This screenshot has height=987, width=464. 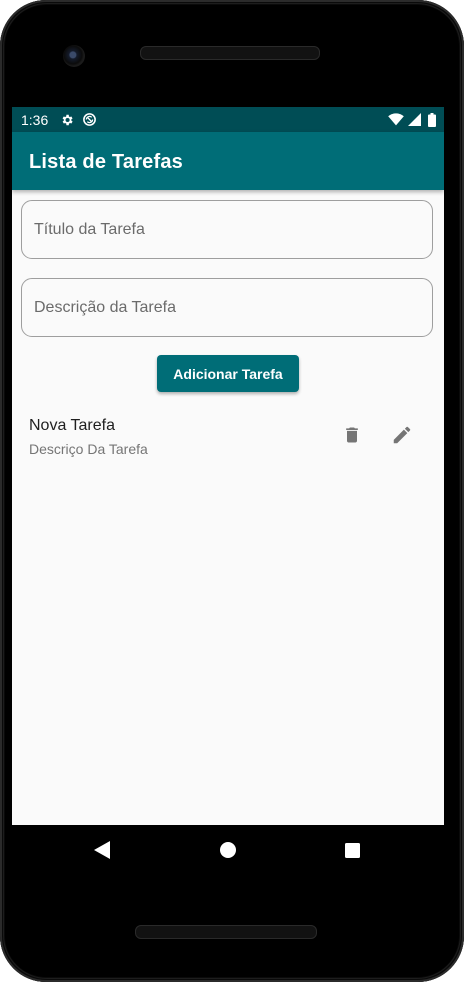 I want to click on task-title-field, so click(x=227, y=229).